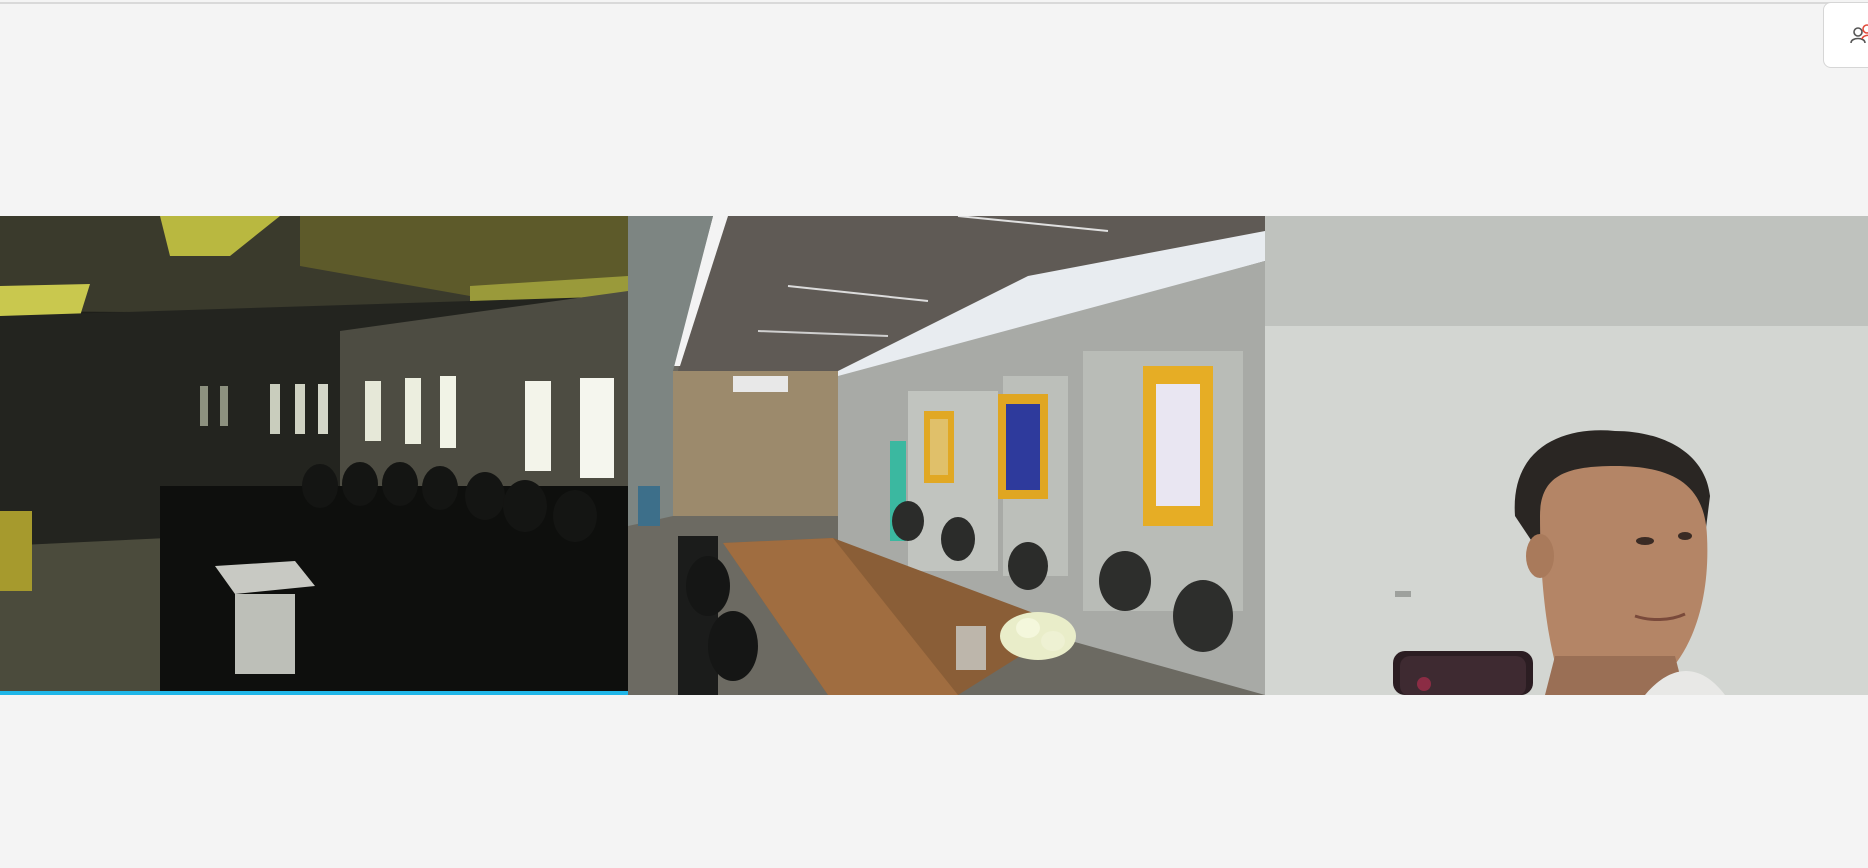 The image size is (1868, 868). I want to click on top-divider, so click(934, 3).